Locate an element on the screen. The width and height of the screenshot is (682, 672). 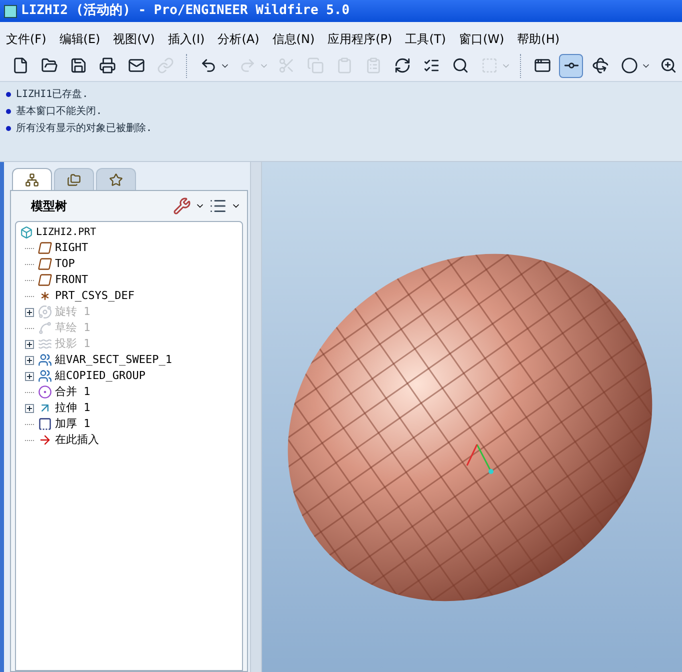
message-text: 基本窗口不能关闭. is located at coordinates (59, 111).